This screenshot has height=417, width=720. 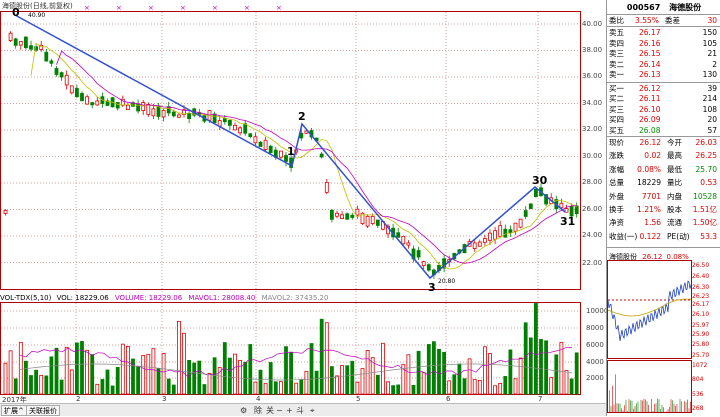 I want to click on ask-row: 卖四 26.16 105, so click(x=664, y=43).